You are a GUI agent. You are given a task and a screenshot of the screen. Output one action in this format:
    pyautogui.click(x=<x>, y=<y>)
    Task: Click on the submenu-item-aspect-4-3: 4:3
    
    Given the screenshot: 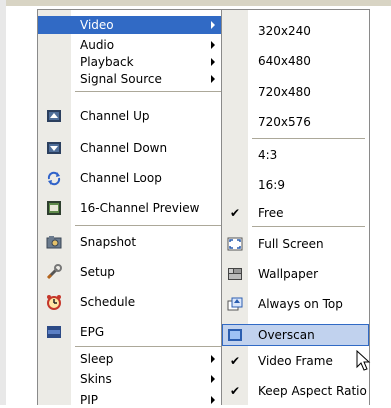 What is the action you would take?
    pyautogui.click(x=295, y=155)
    